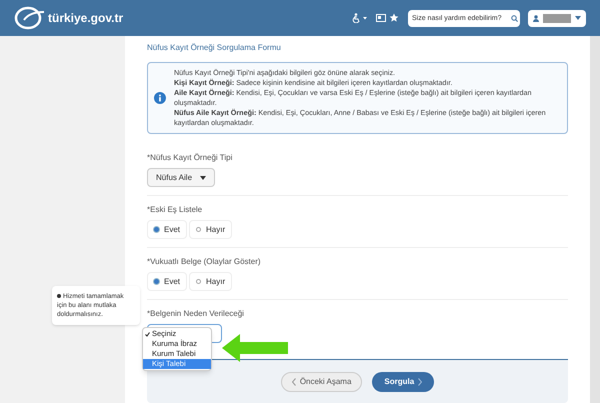 The width and height of the screenshot is (600, 403). What do you see at coordinates (420, 382) in the screenshot?
I see `chevron-right-icon` at bounding box center [420, 382].